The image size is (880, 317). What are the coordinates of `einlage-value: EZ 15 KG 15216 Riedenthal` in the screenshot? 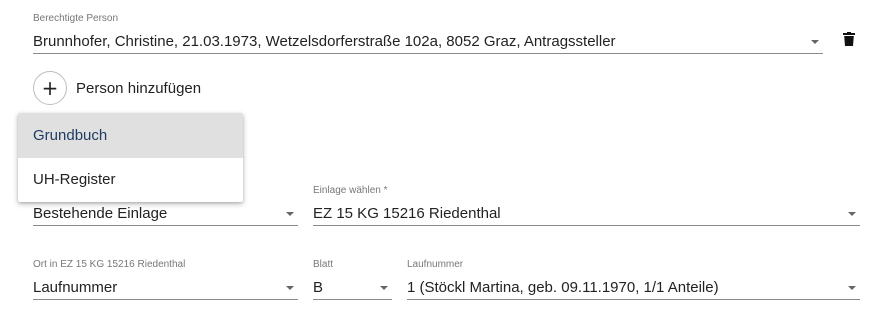 It's located at (407, 213).